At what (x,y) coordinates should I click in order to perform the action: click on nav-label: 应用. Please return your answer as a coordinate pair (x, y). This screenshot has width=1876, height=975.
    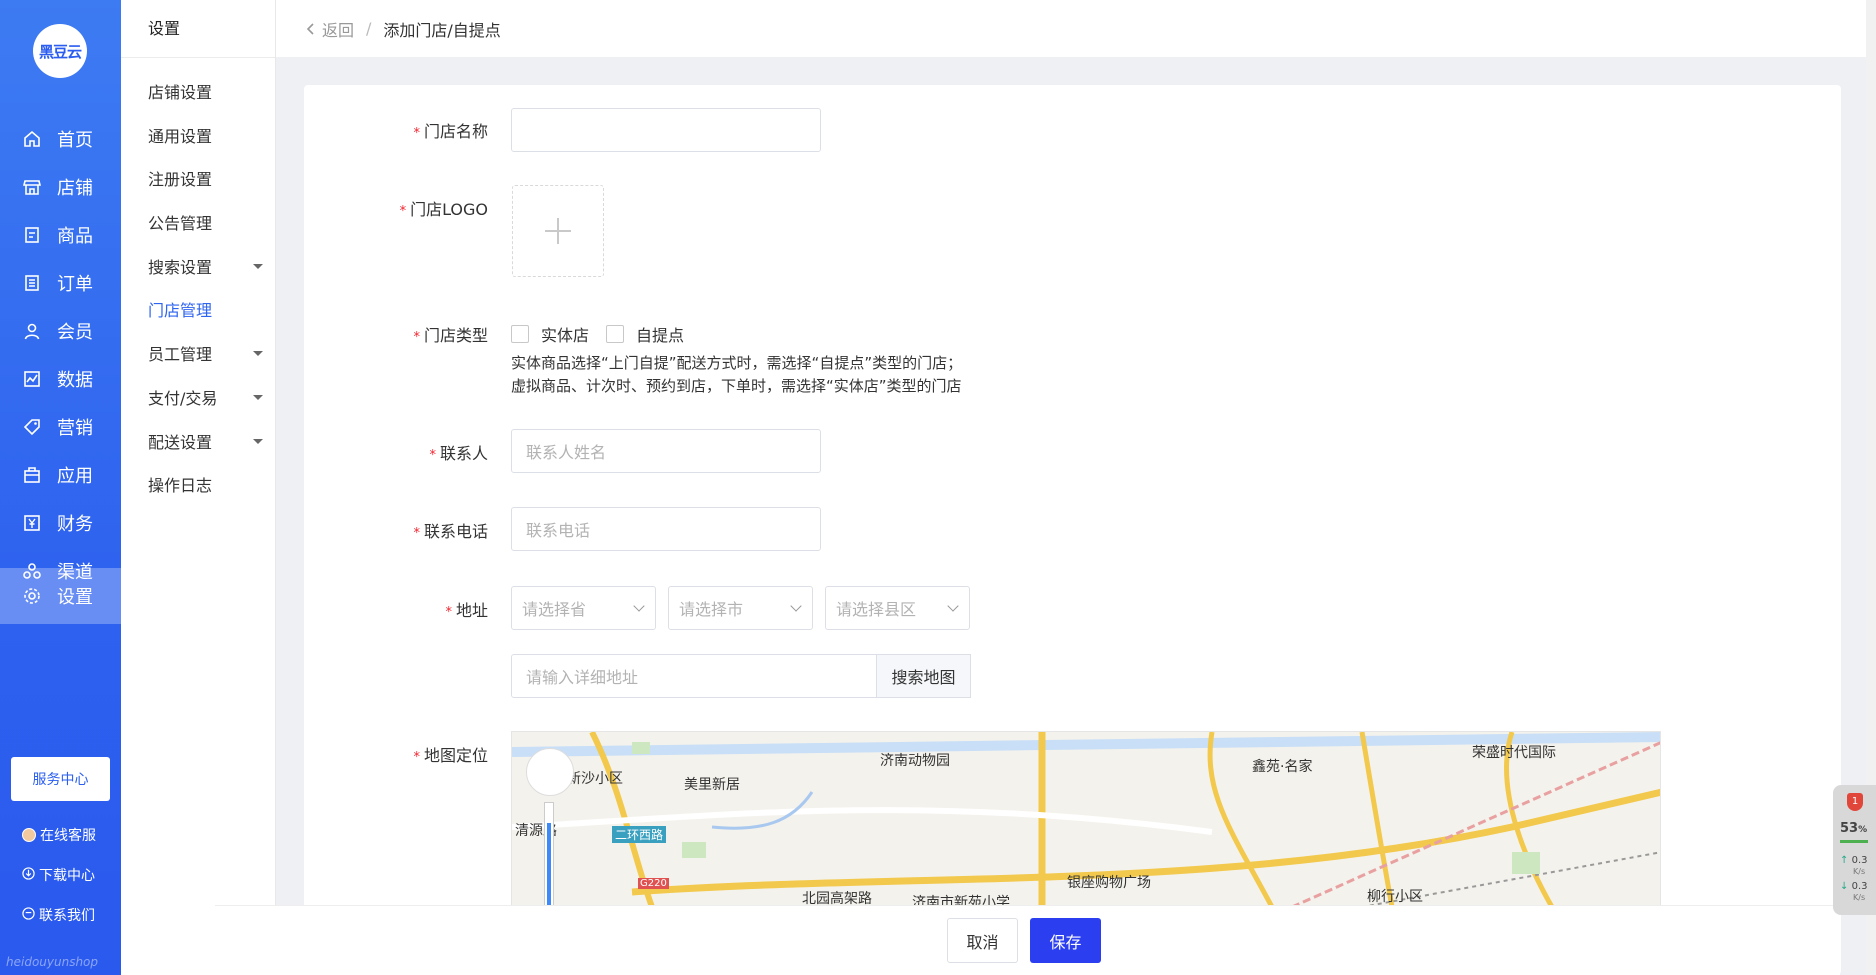
    Looking at the image, I should click on (75, 476).